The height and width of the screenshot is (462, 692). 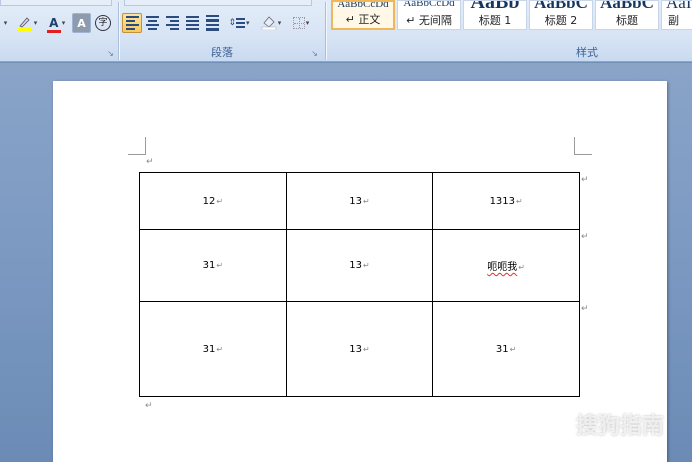 I want to click on align-right-button, so click(x=172, y=23).